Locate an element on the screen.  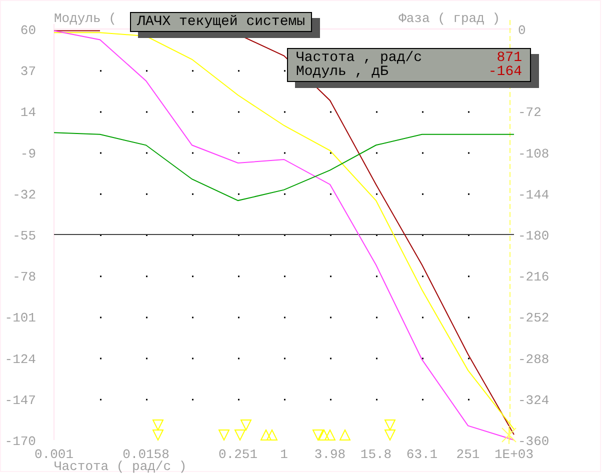
axis-tick-label: 15.8 is located at coordinates (376, 454).